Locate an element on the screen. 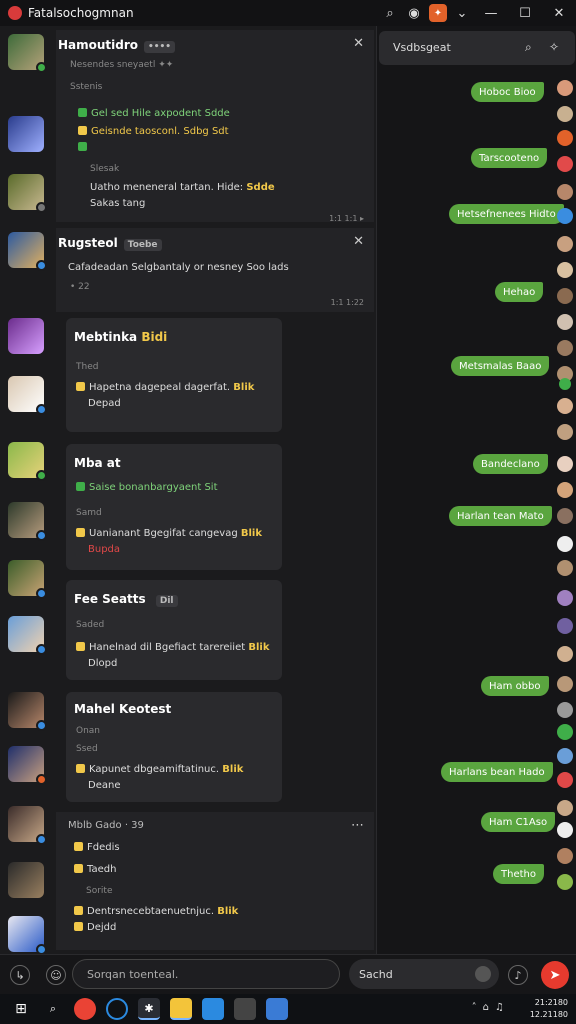 The width and height of the screenshot is (576, 1024). maximize-button: ☐ is located at coordinates (525, 13).